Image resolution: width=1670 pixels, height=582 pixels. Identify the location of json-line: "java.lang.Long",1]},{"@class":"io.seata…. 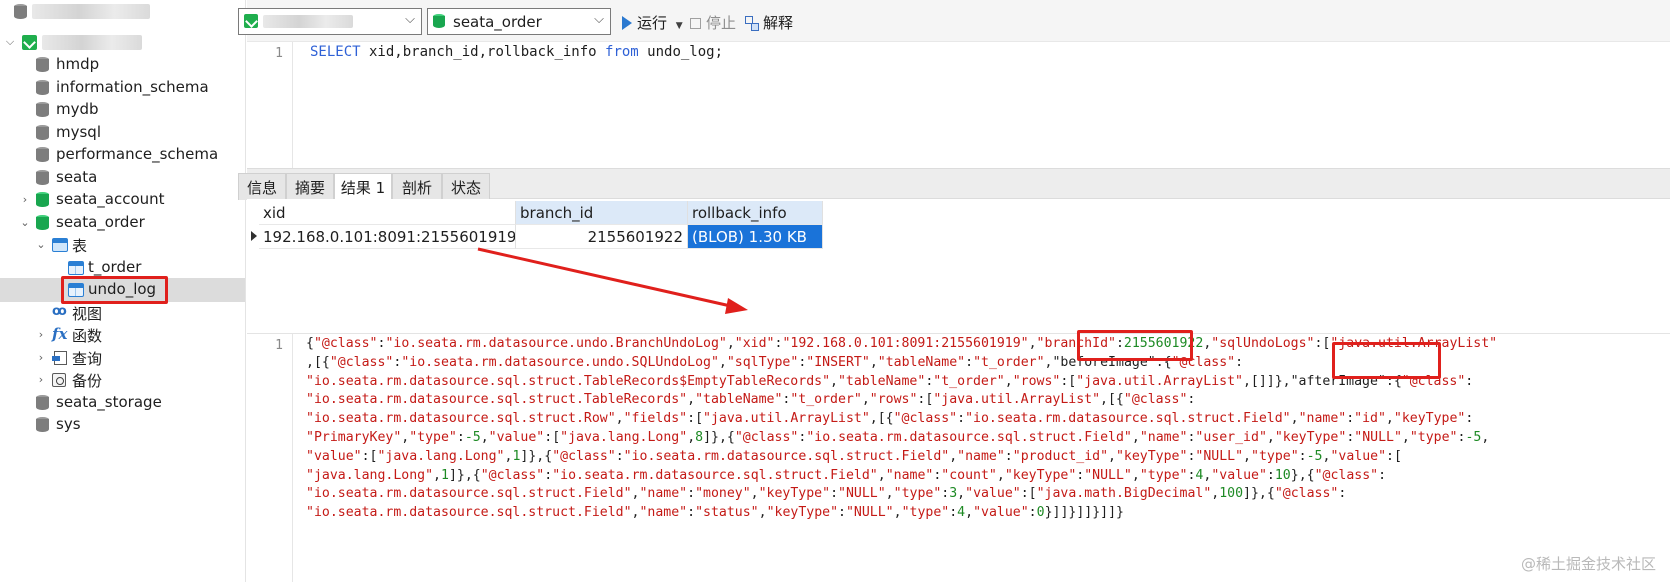
(846, 475).